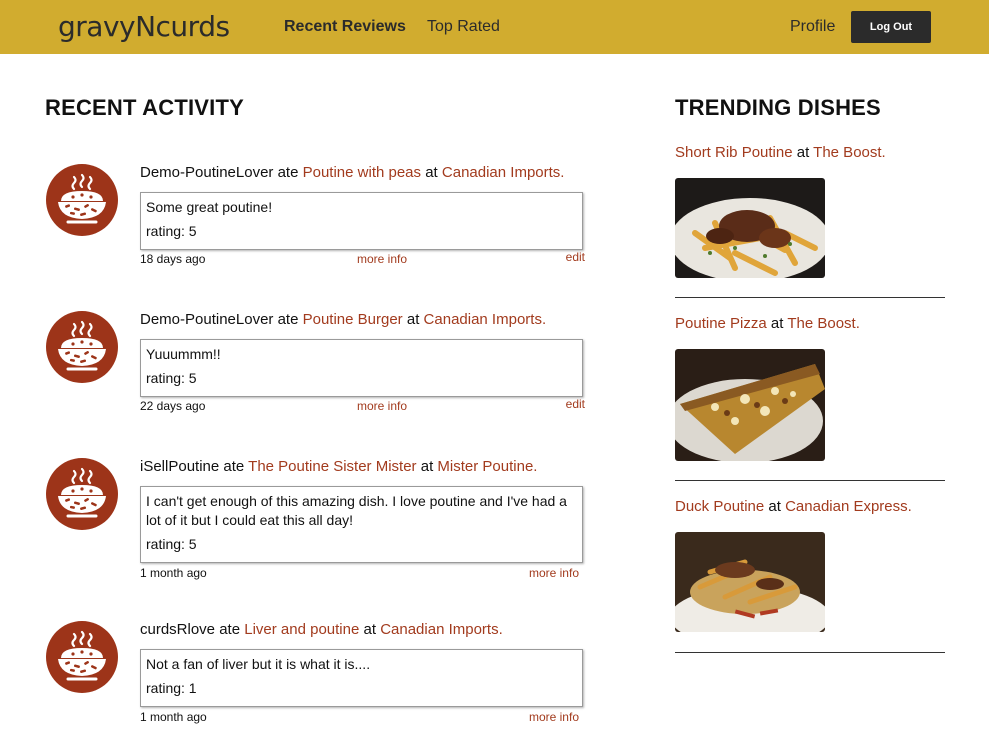  I want to click on review-box: Yuuummm!! rating: 5, so click(361, 368).